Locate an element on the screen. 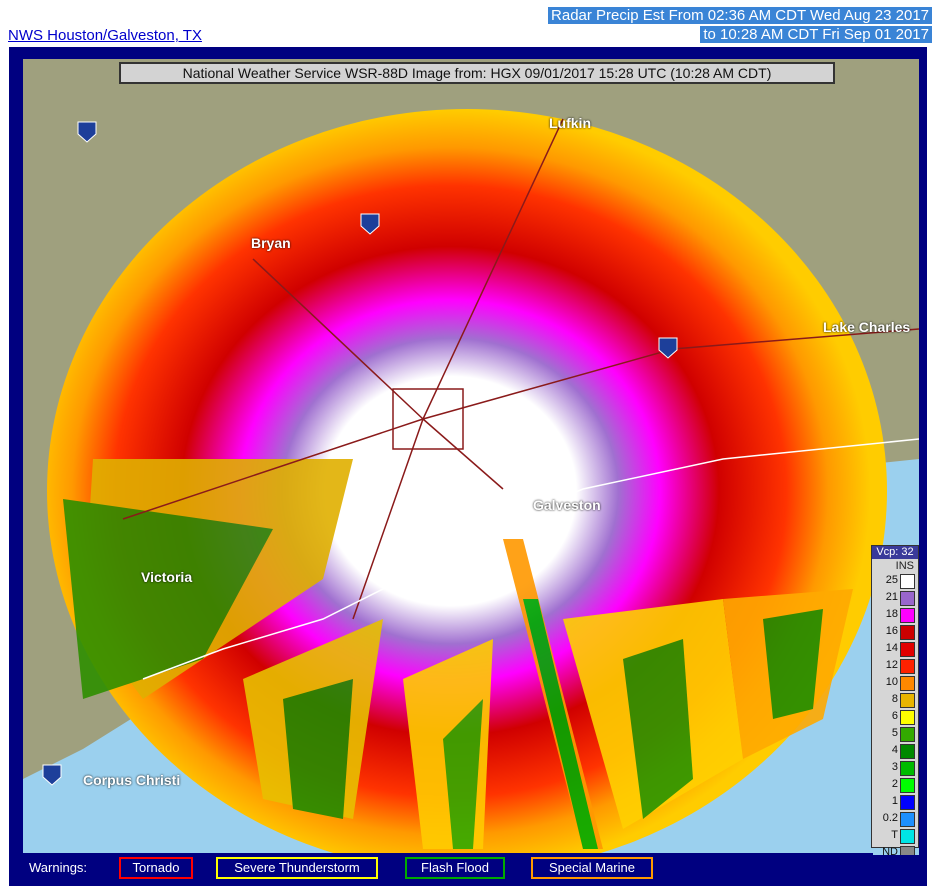 The width and height of the screenshot is (936, 886). warning-severe-thunderstorm-button: Severe Thunderstorm is located at coordinates (297, 868).